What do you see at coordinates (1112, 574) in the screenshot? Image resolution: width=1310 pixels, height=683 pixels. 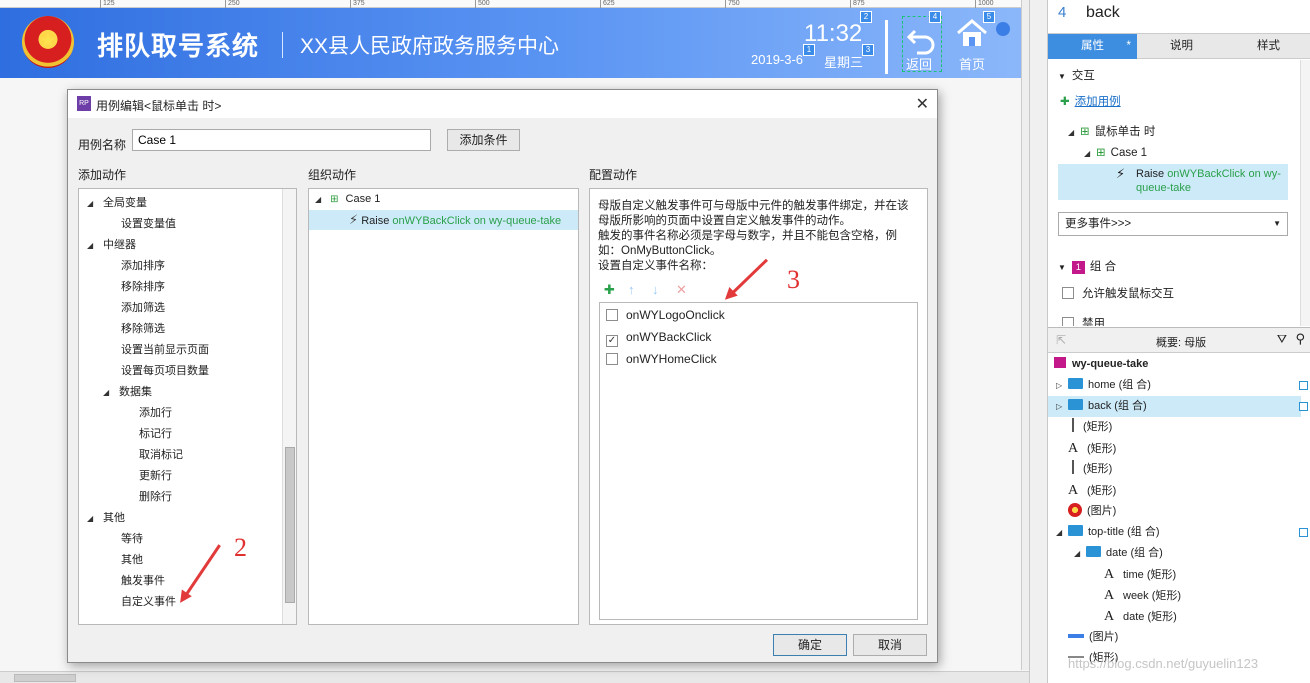 I see `outline-item: Atime (矩形)` at bounding box center [1112, 574].